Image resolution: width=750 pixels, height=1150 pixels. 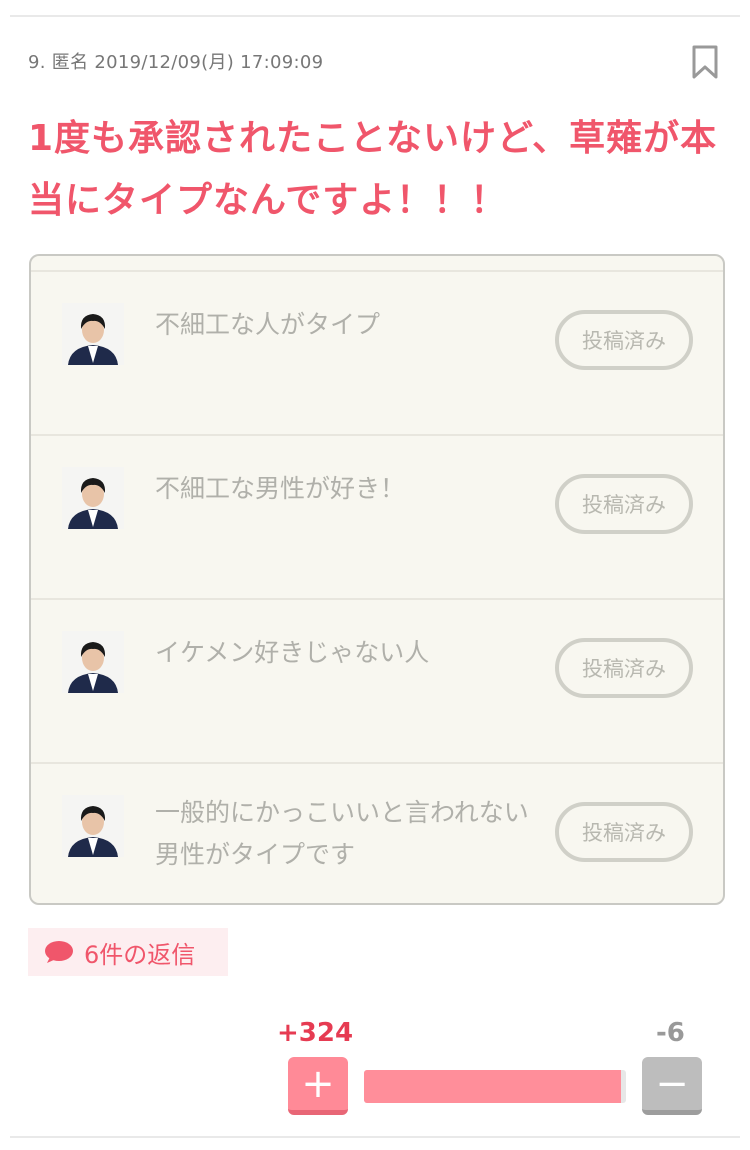 I want to click on replies-button: 6件の返信, so click(x=128, y=952).